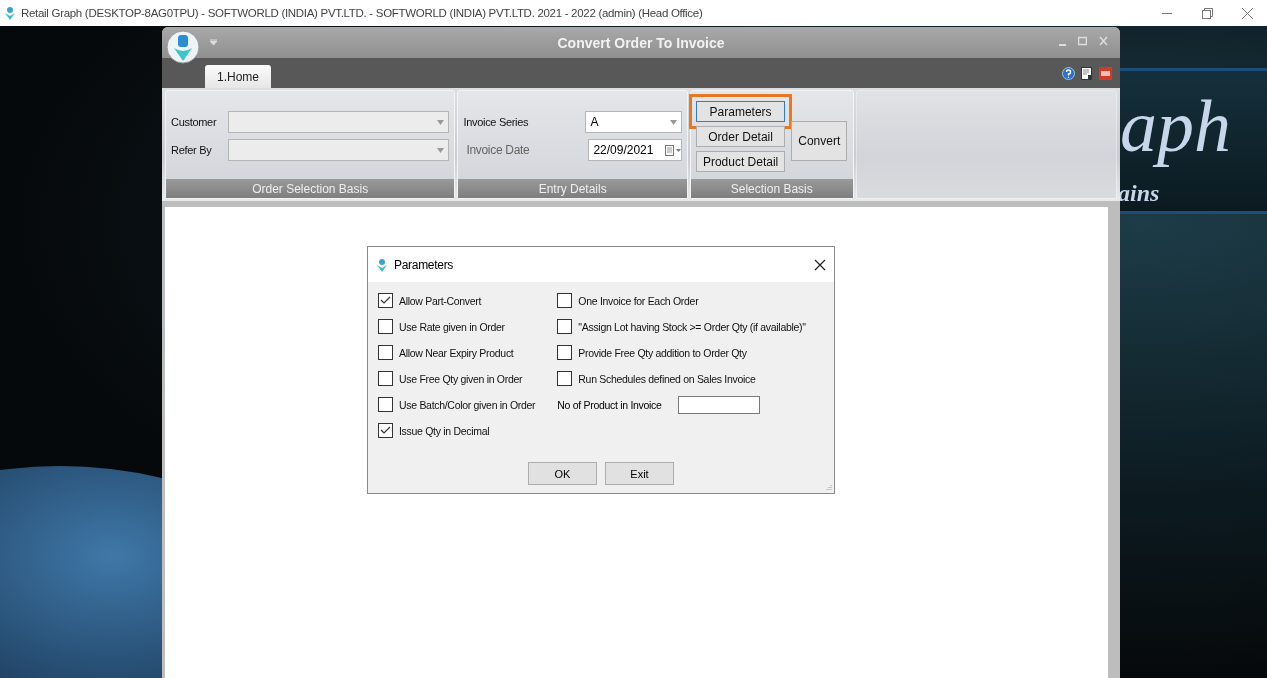 Image resolution: width=1267 pixels, height=678 pixels. Describe the element at coordinates (310, 188) in the screenshot. I see `group-caption: Order Selection Basis` at that location.